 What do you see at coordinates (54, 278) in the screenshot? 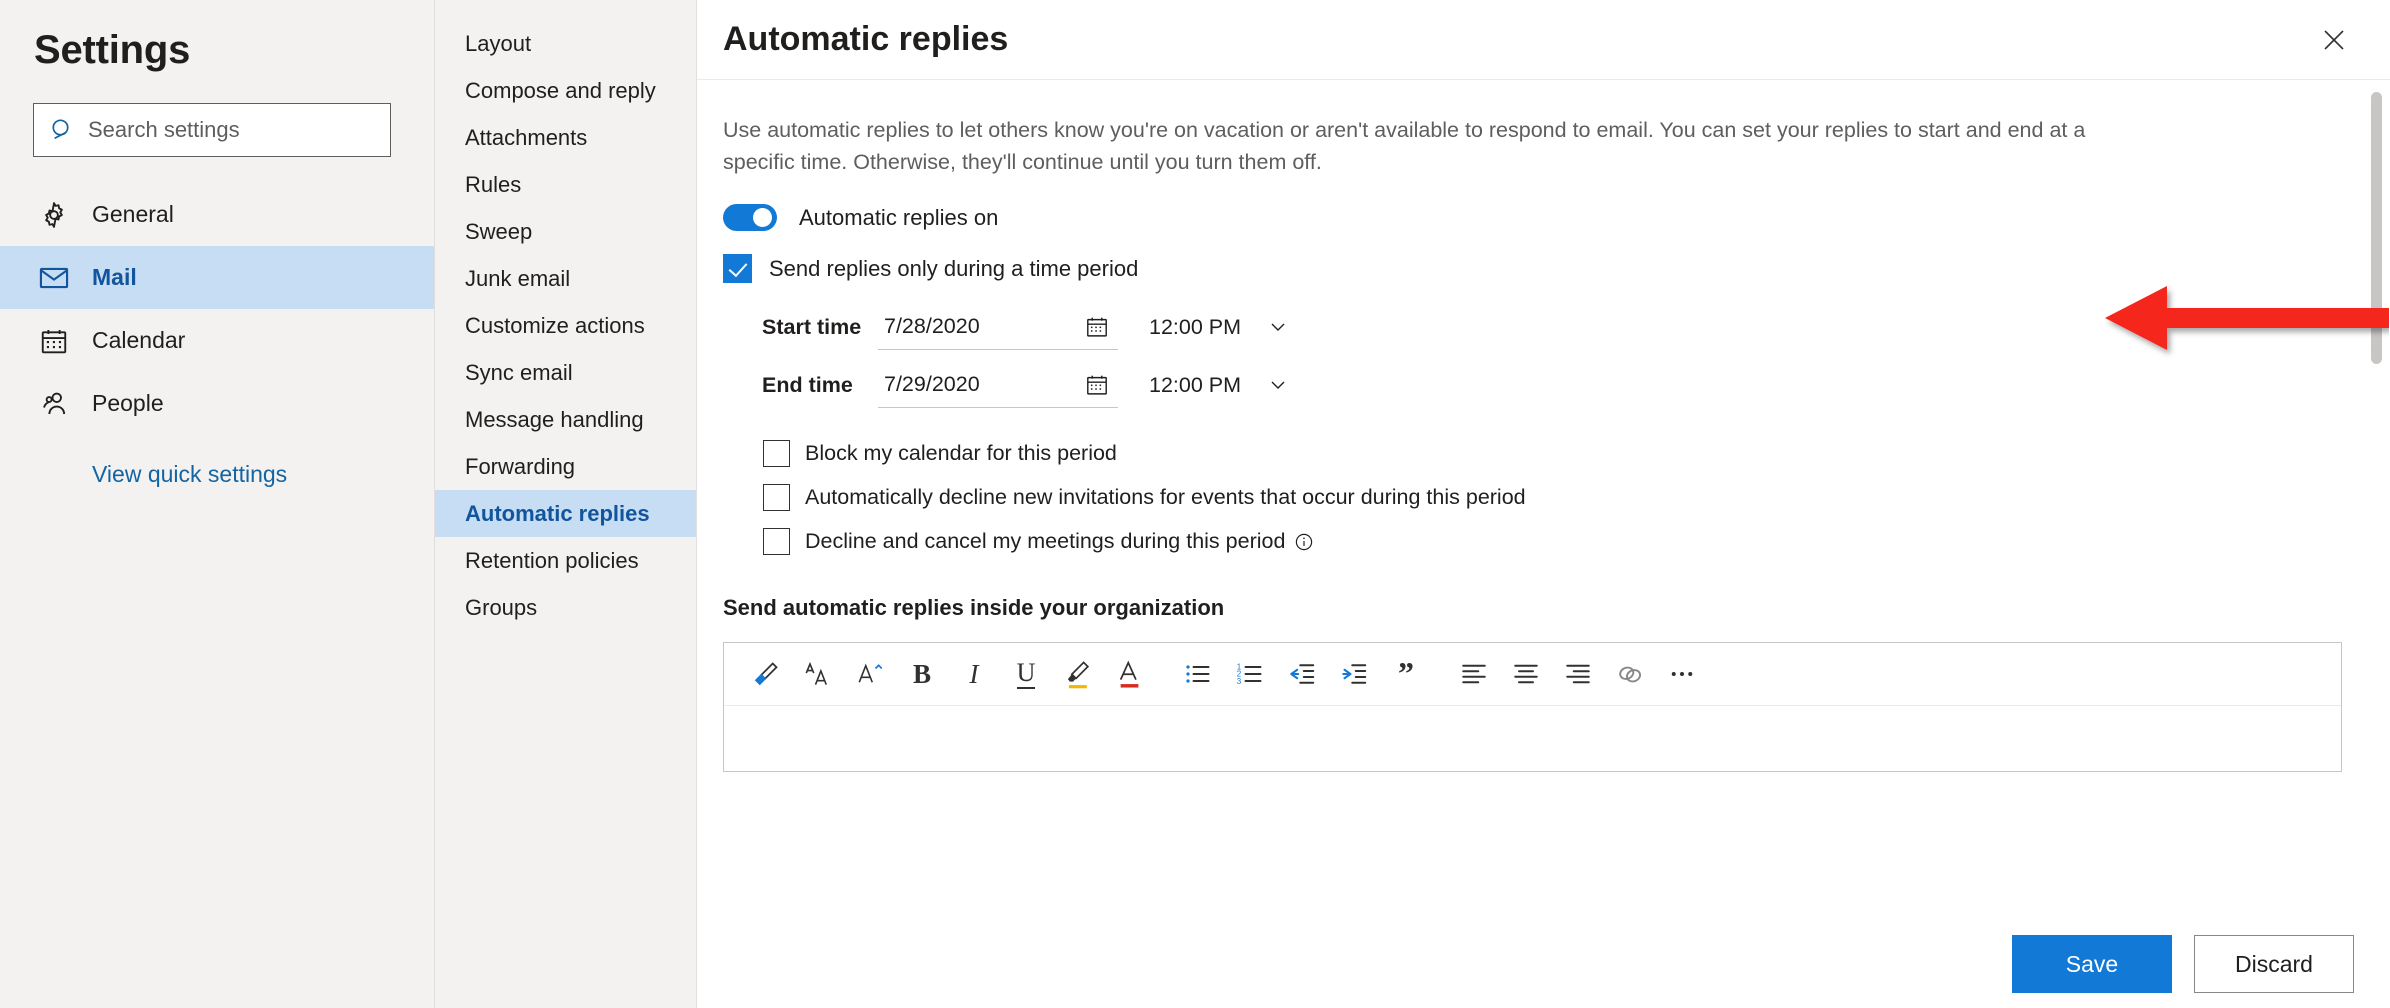
I see `envelope-icon` at bounding box center [54, 278].